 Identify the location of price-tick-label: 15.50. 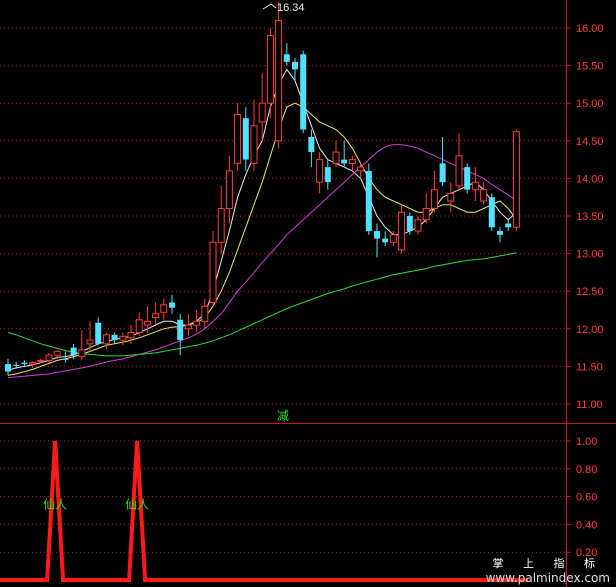
(590, 67).